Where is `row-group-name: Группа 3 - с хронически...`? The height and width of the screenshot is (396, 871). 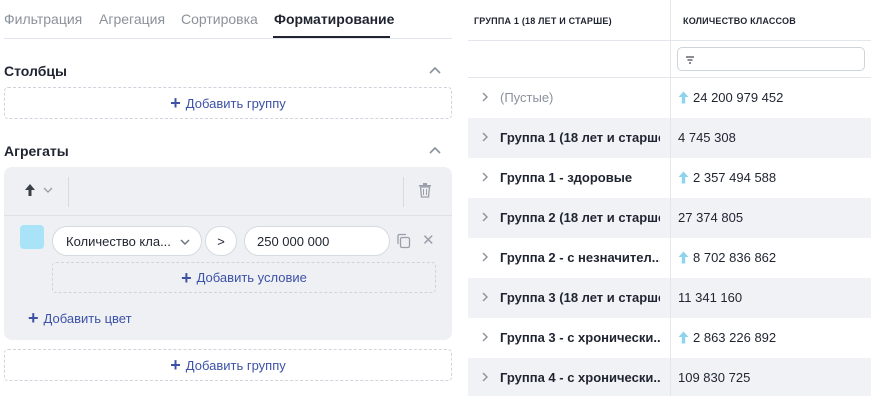
row-group-name: Группа 3 - с хронически... is located at coordinates (580, 337).